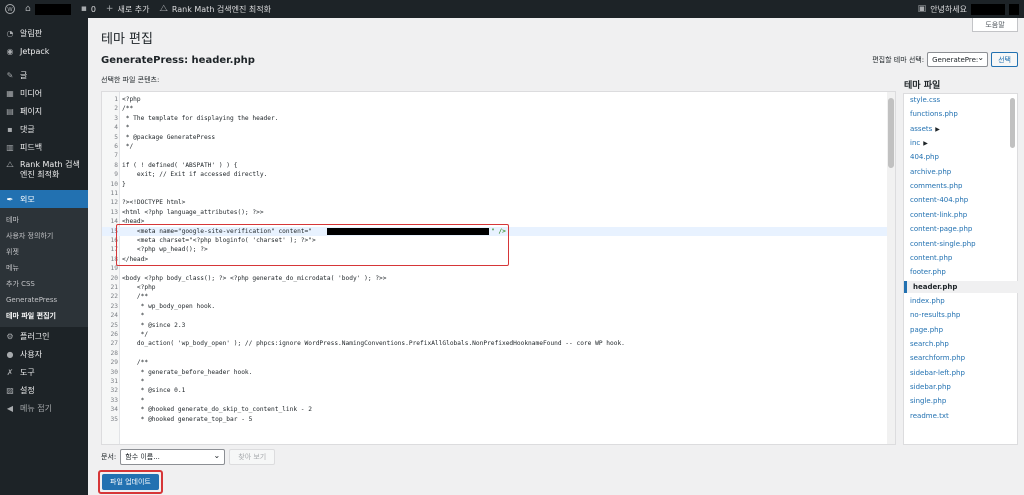 The width and height of the screenshot is (1024, 495). I want to click on file-list-item: content-404.php, so click(939, 200).